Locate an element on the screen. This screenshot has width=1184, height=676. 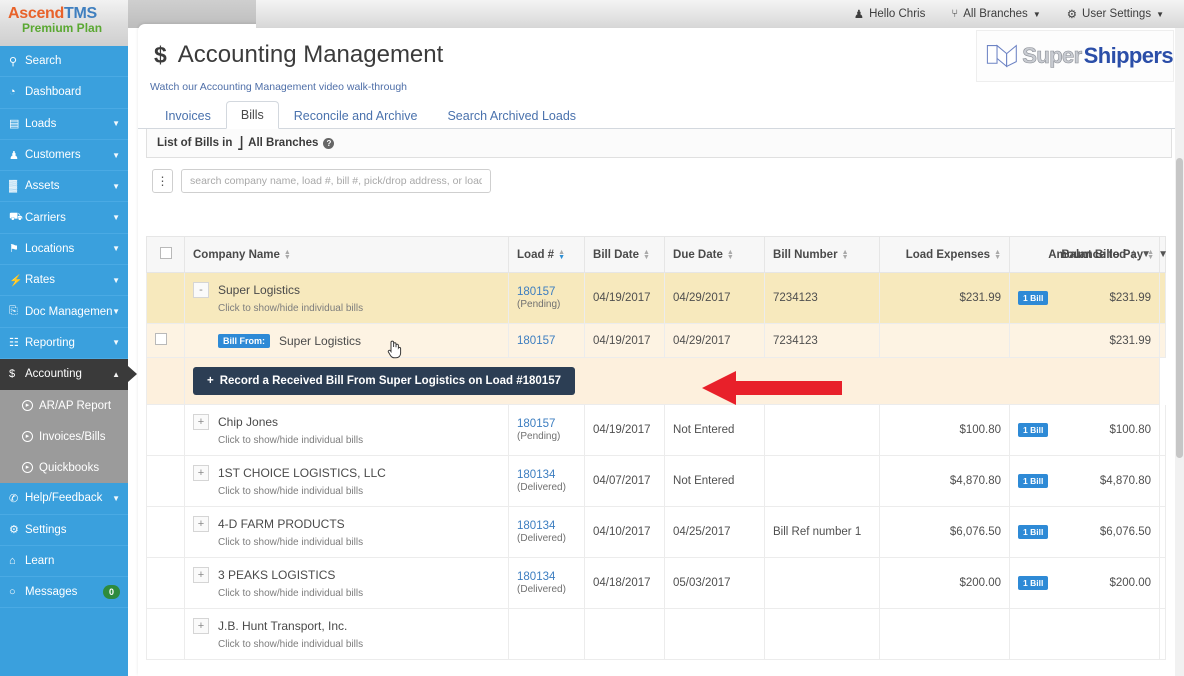
sidebar-item-dashboard: ◔ Dashboard is located at coordinates (64, 93).